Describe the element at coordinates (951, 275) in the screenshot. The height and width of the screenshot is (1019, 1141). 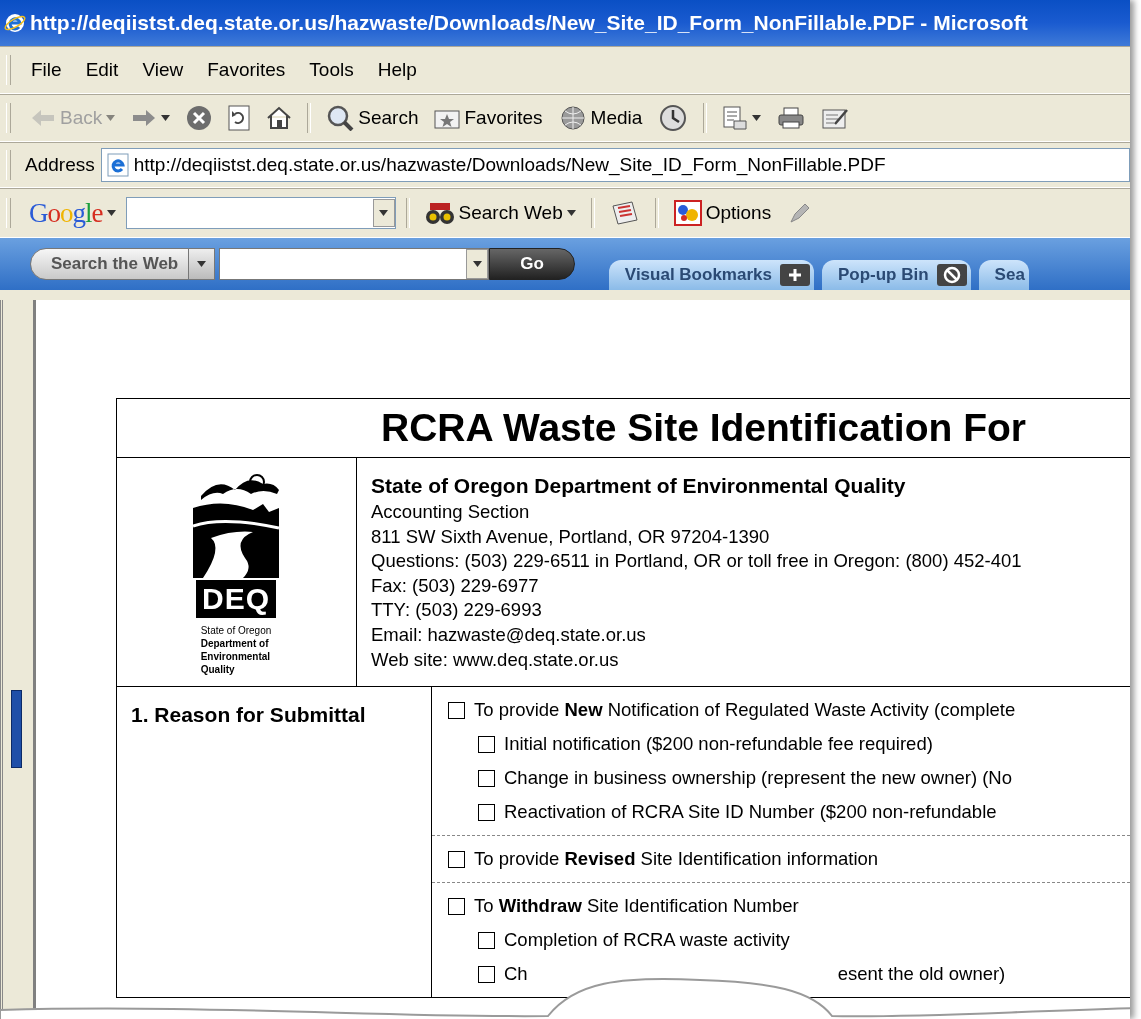
I see `no-sign-icon` at that location.